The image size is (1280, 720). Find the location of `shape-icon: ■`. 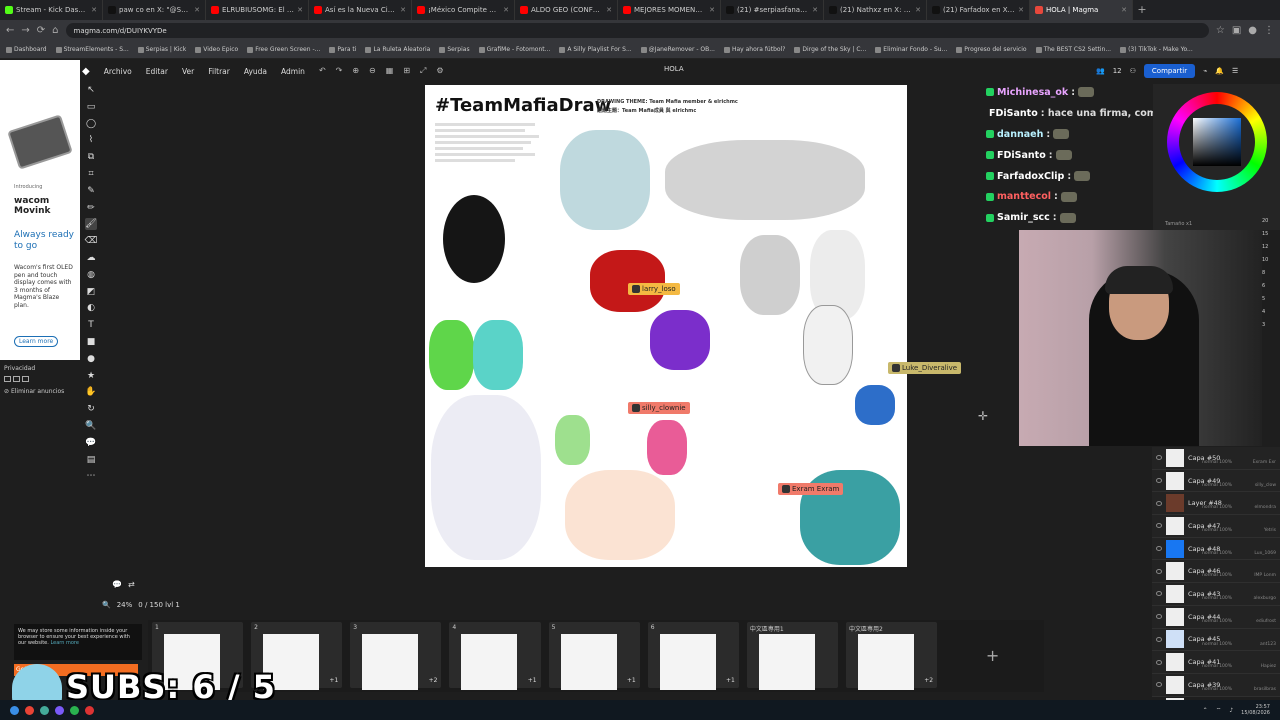

shape-icon: ■ is located at coordinates (91, 342).